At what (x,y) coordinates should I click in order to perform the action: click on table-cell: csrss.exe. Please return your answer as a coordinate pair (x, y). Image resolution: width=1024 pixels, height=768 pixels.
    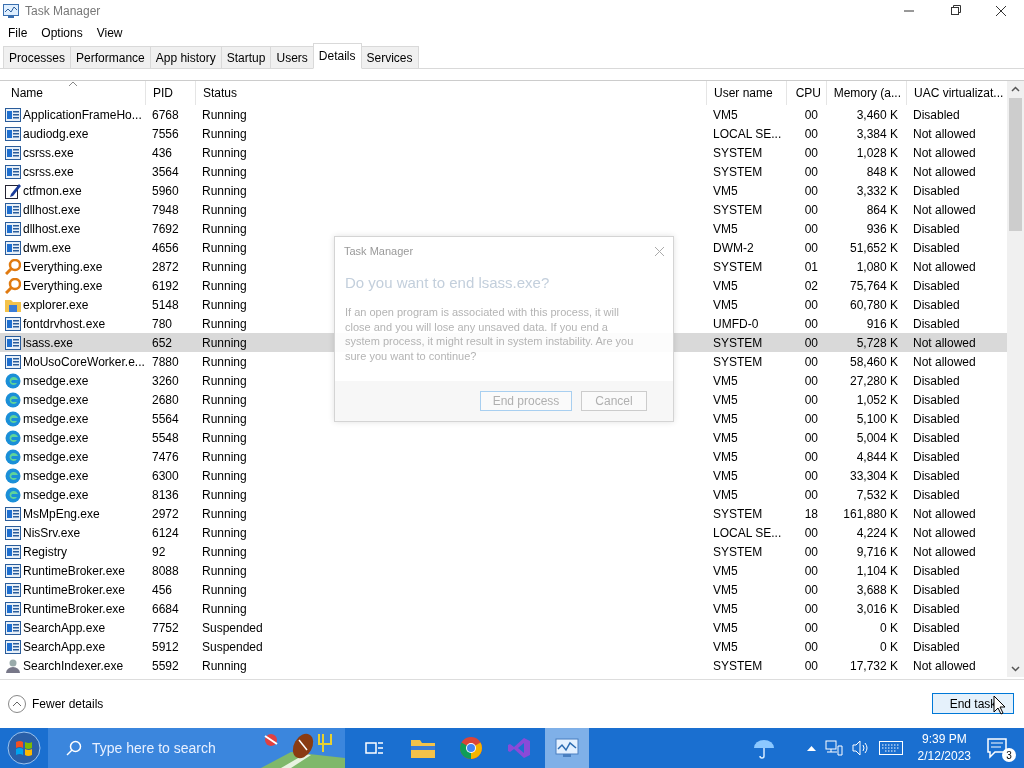
    Looking at the image, I should click on (48, 171).